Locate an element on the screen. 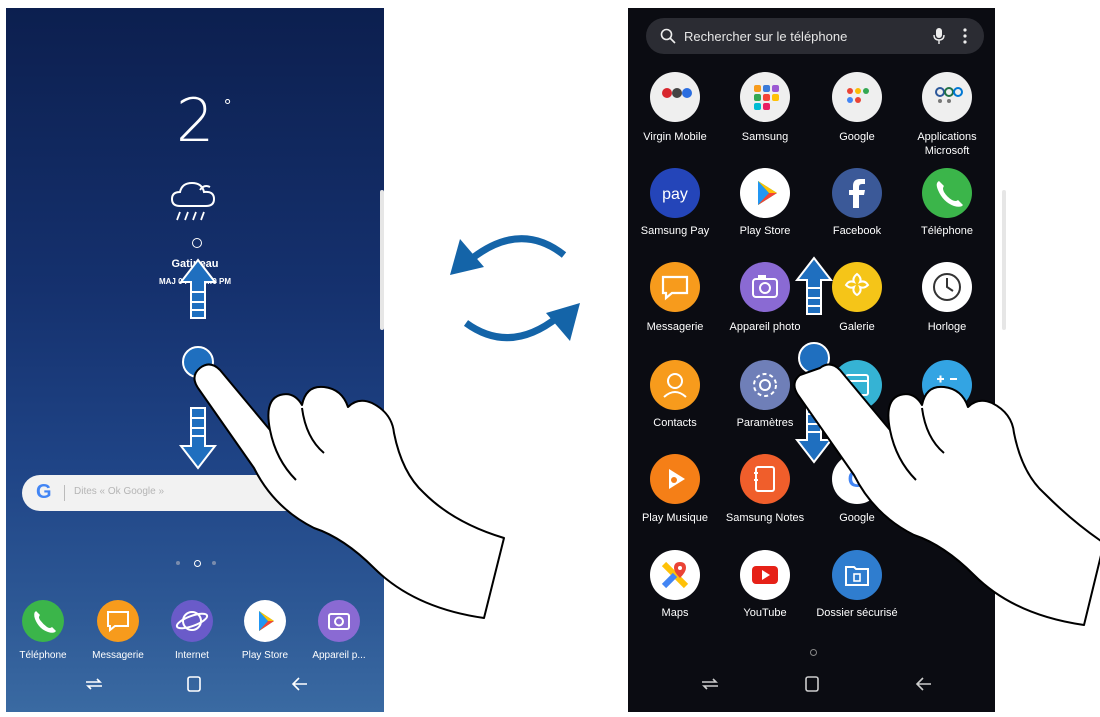  calculator-icon is located at coordinates (947, 385).